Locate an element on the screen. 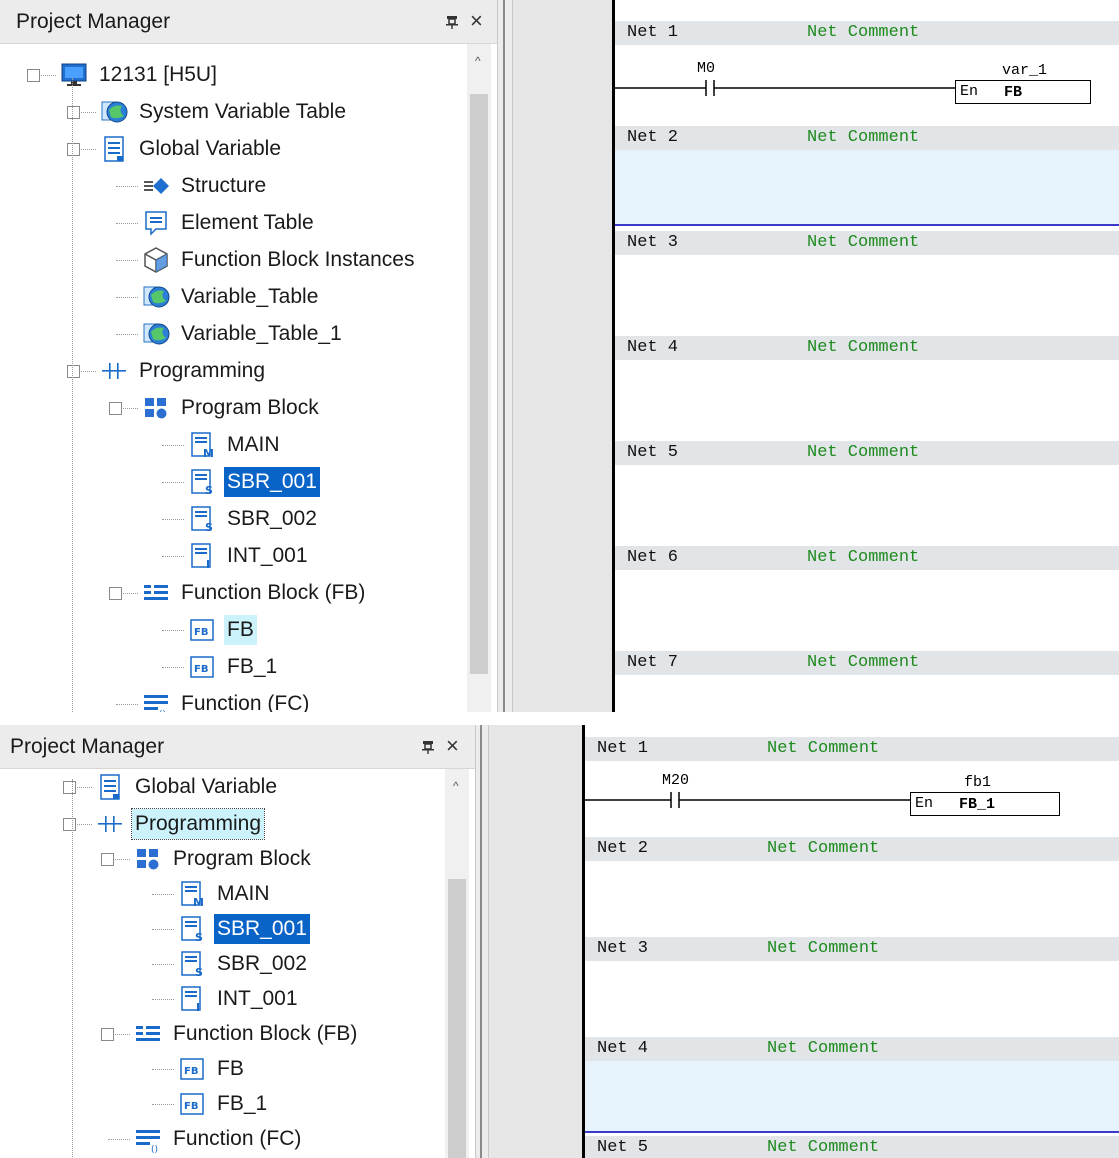 Image resolution: width=1119 pixels, height=1158 pixels. svg-text: M is located at coordinates (198, 902).